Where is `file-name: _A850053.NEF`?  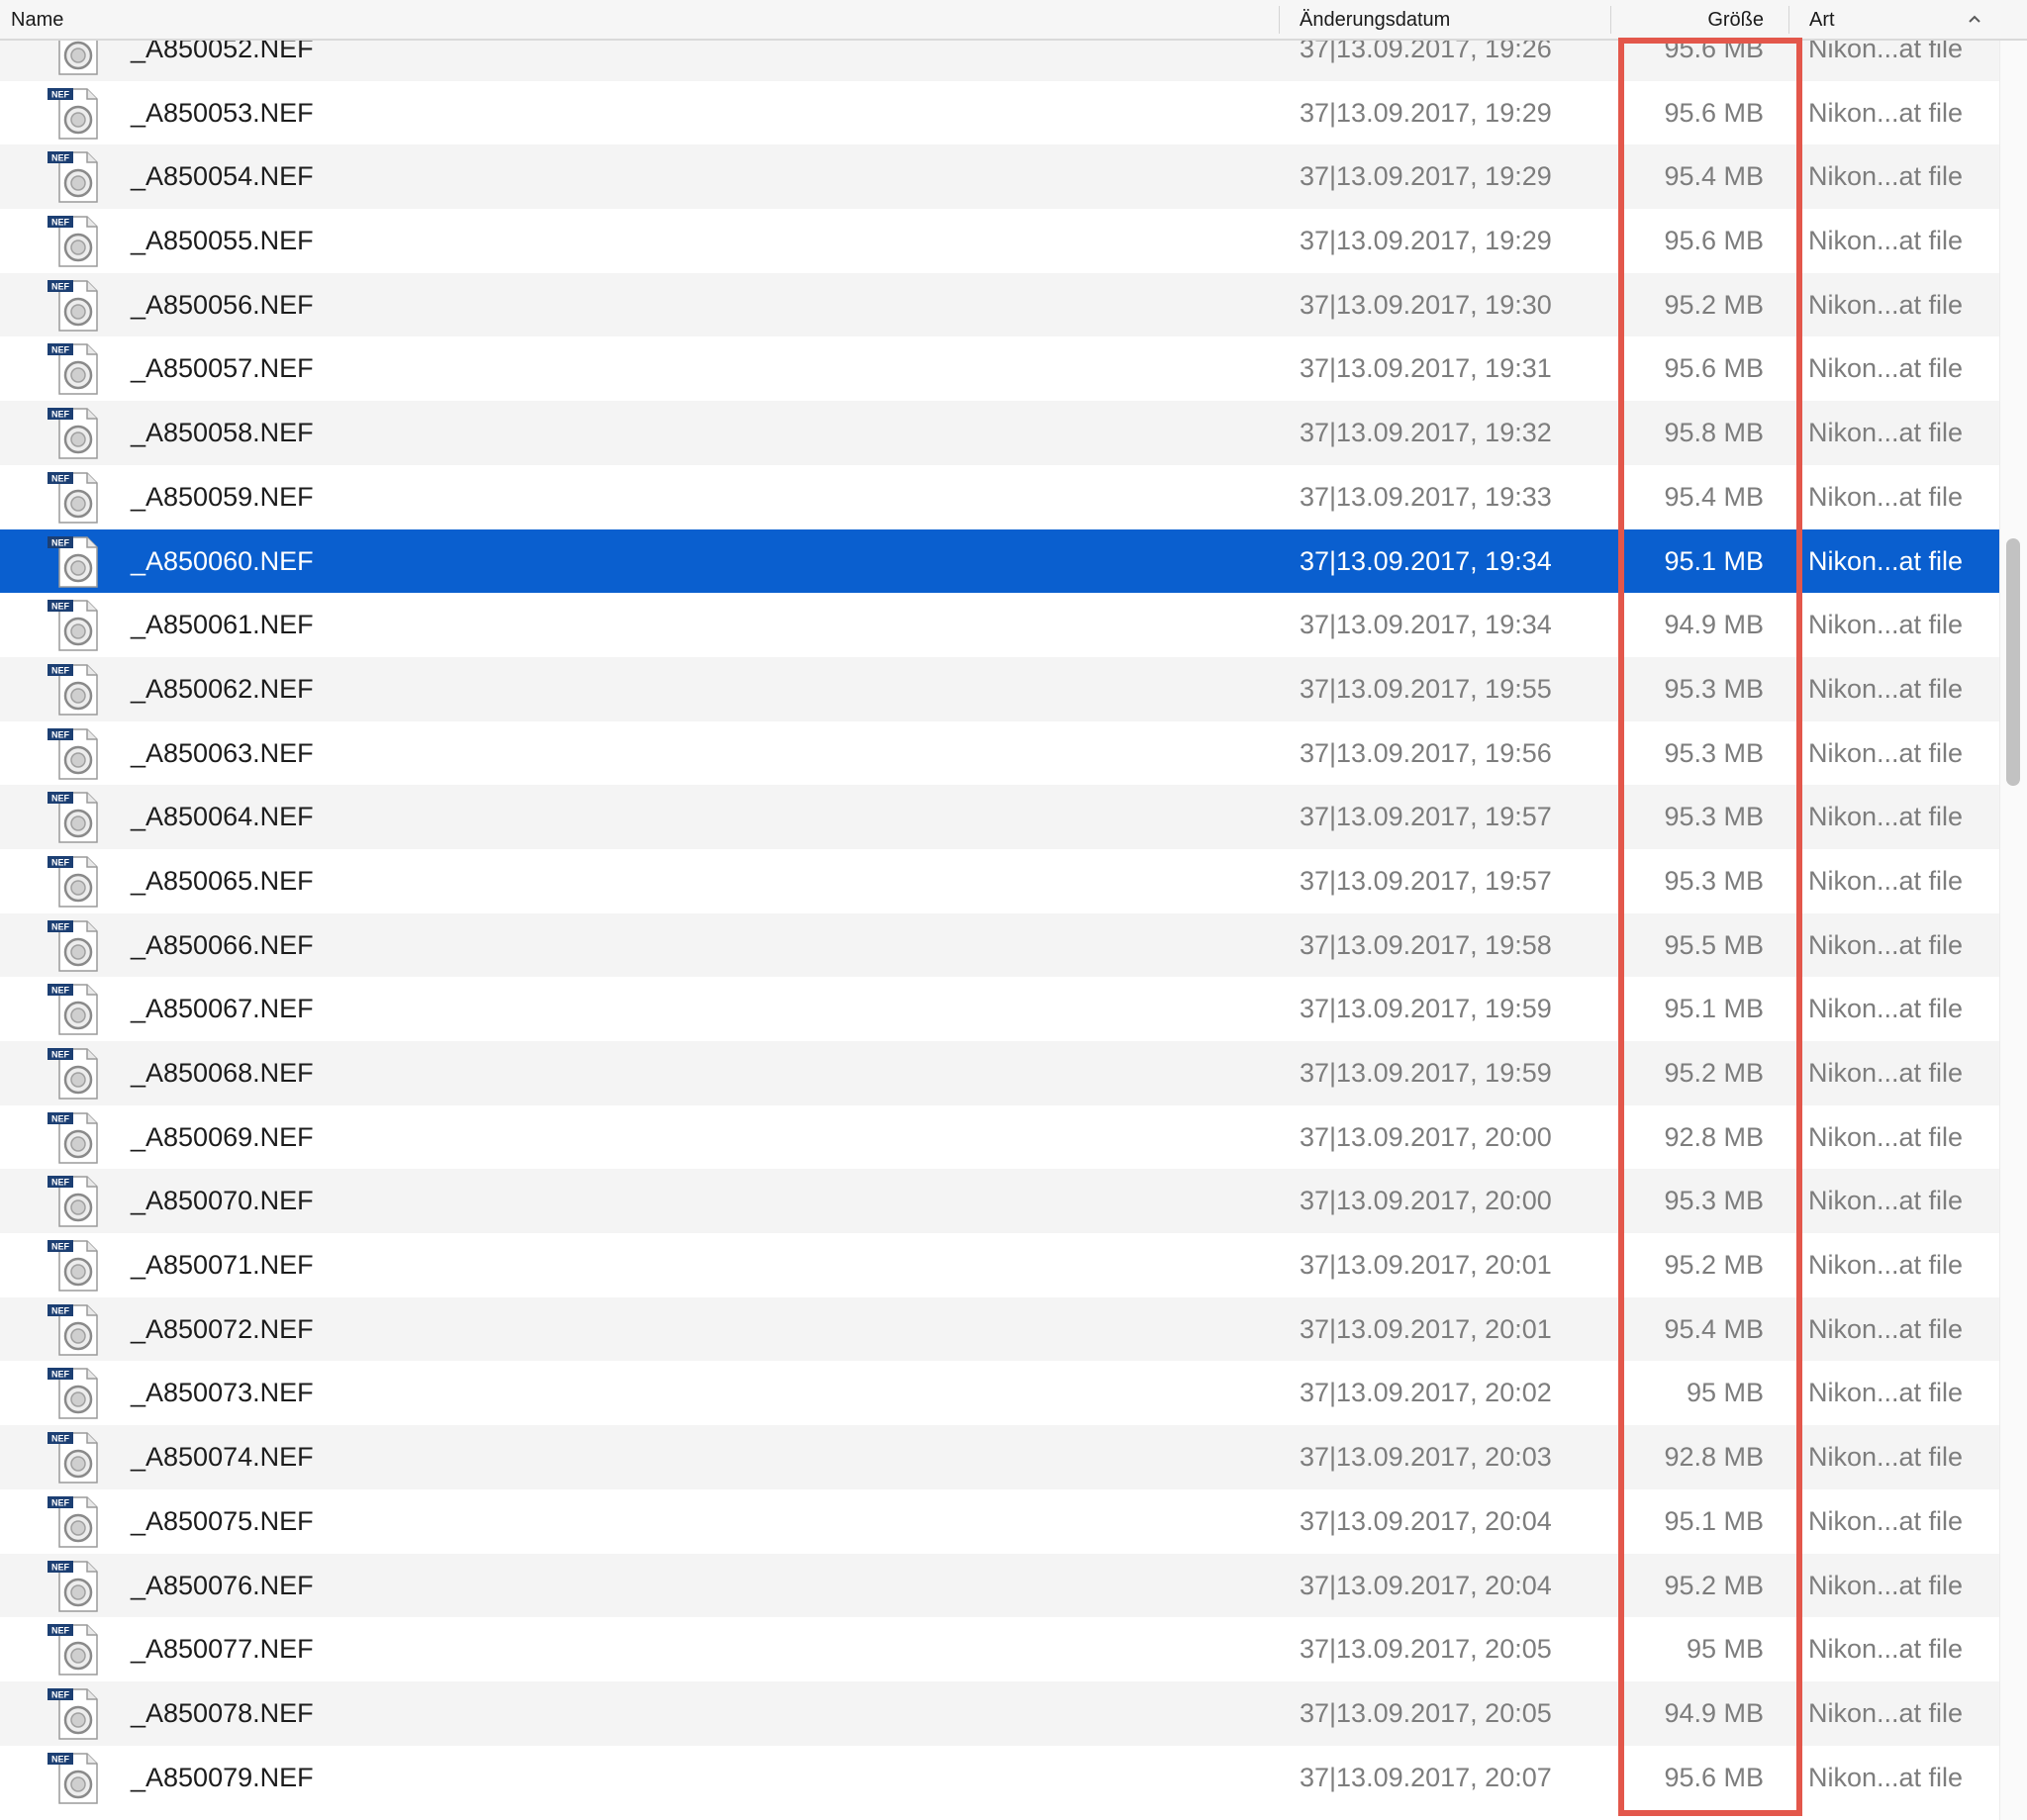 file-name: _A850053.NEF is located at coordinates (223, 112).